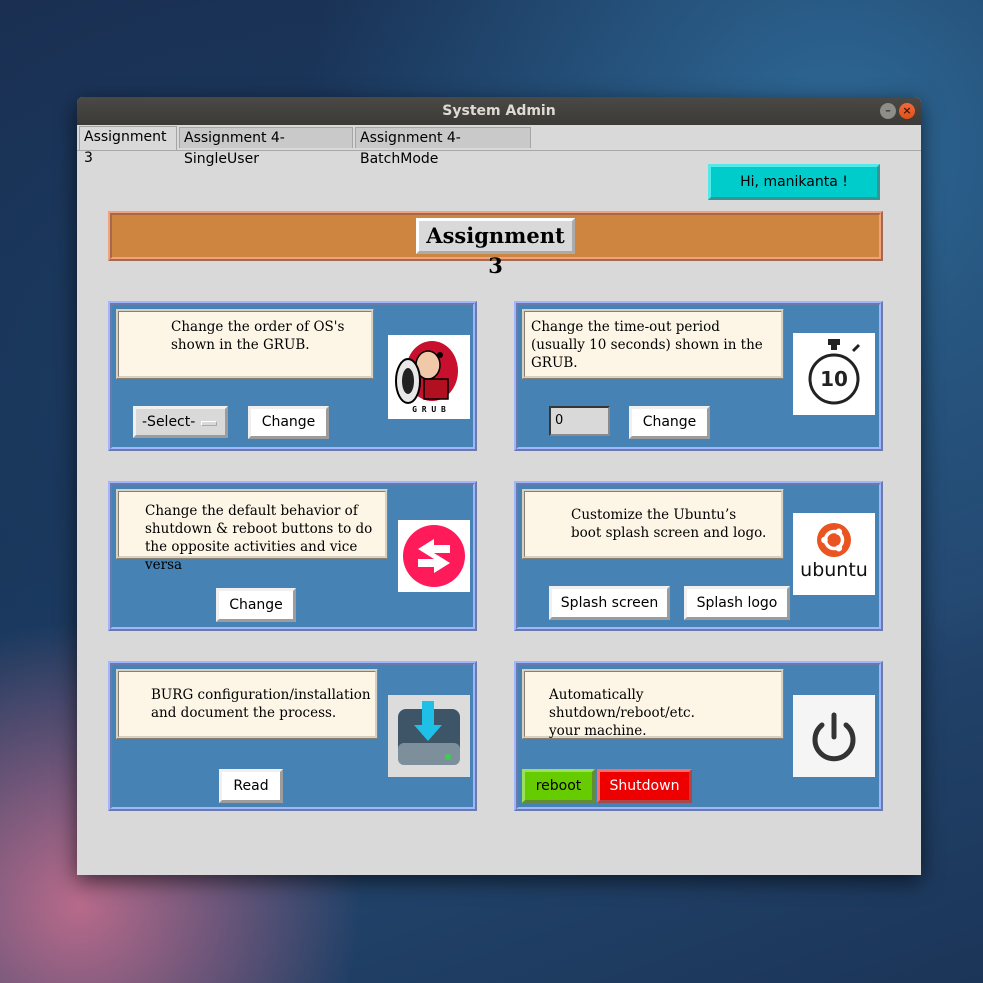  I want to click on ubuntu-logo-text: ubuntu, so click(834, 570).